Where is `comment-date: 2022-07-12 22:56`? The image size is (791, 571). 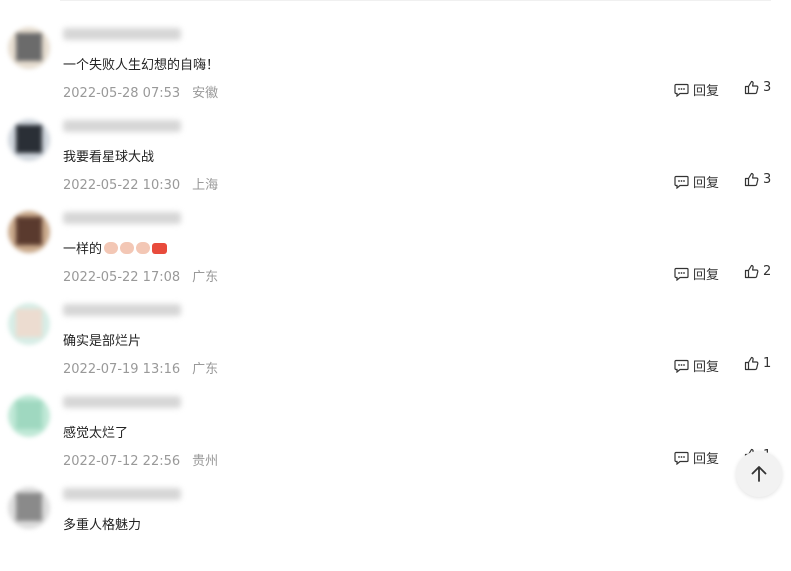
comment-date: 2022-07-12 22:56 is located at coordinates (122, 461).